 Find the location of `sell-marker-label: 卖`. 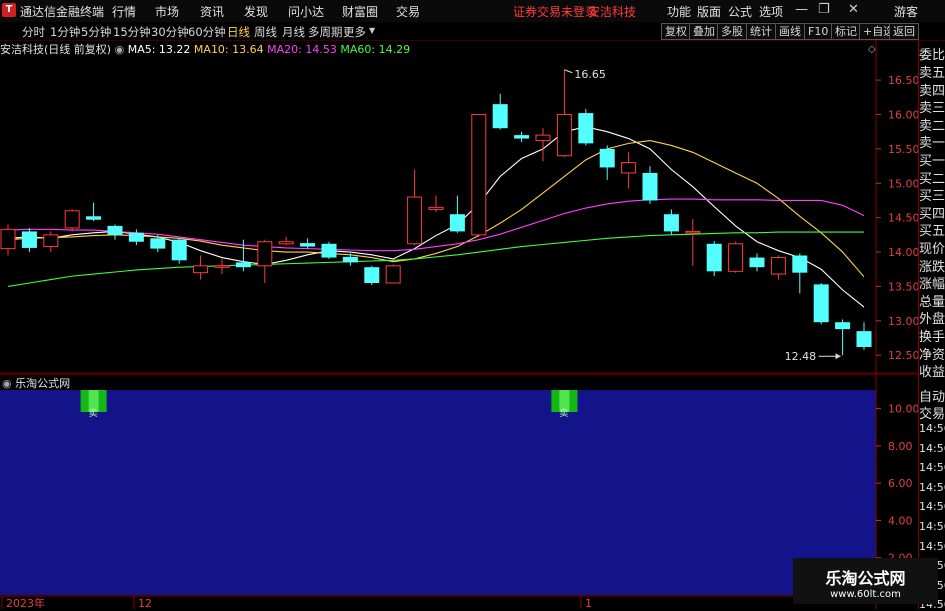

sell-marker-label: 卖 is located at coordinates (93, 413).